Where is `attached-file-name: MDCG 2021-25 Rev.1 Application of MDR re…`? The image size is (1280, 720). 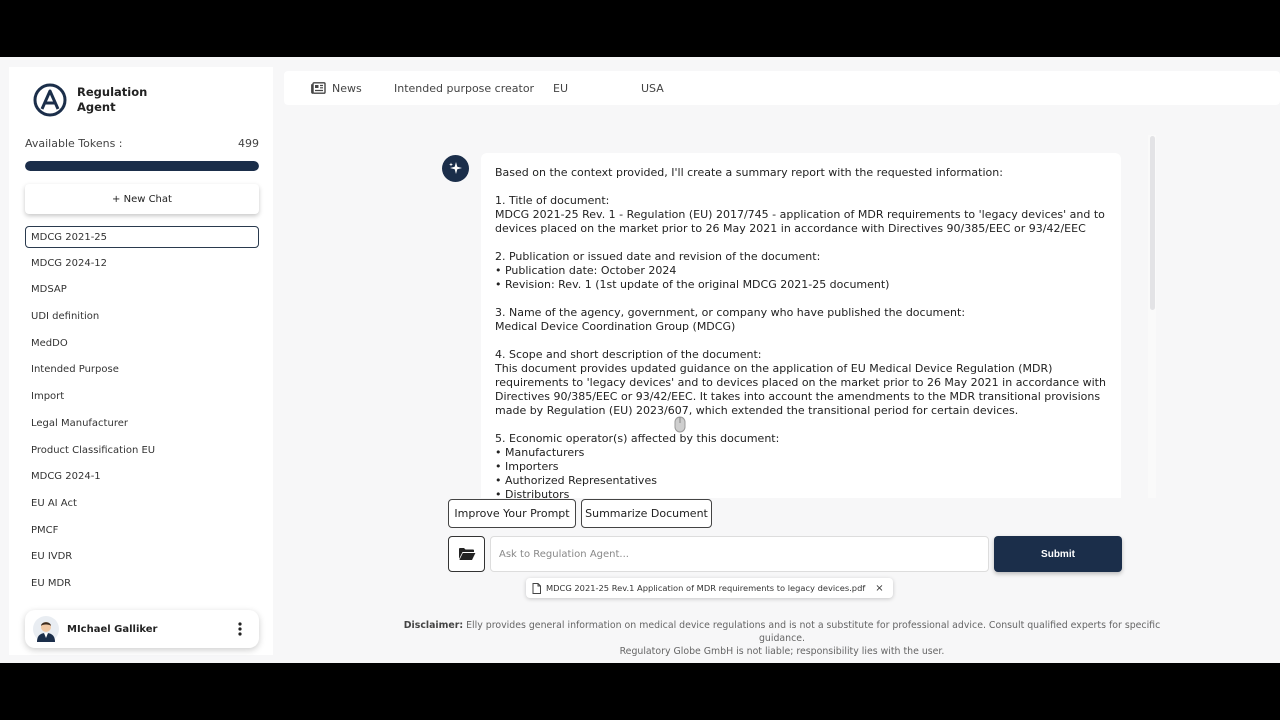
attached-file-name: MDCG 2021-25 Rev.1 Application of MDR re… is located at coordinates (706, 588).